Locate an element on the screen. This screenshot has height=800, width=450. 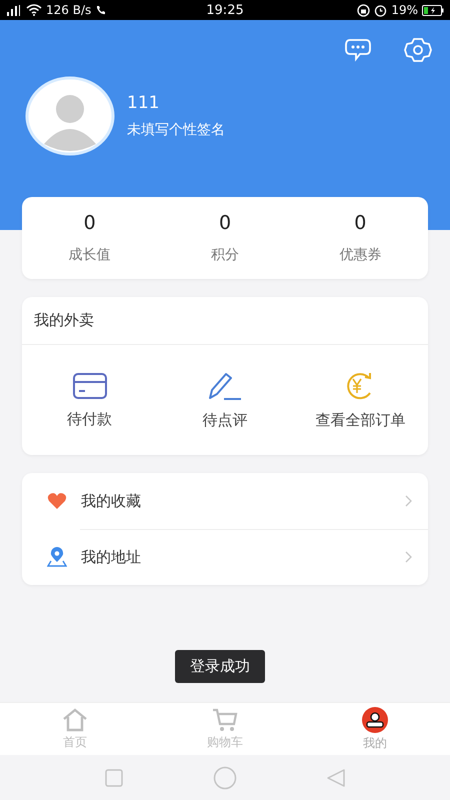
login-toast: 登录成功 is located at coordinates (220, 666).